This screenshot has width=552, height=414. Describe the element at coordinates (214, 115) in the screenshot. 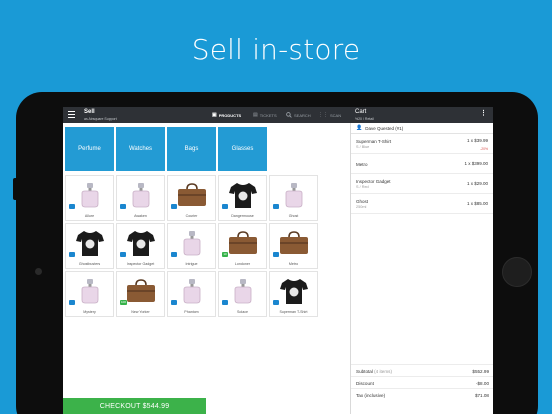

I see `box-icon: ▣` at that location.